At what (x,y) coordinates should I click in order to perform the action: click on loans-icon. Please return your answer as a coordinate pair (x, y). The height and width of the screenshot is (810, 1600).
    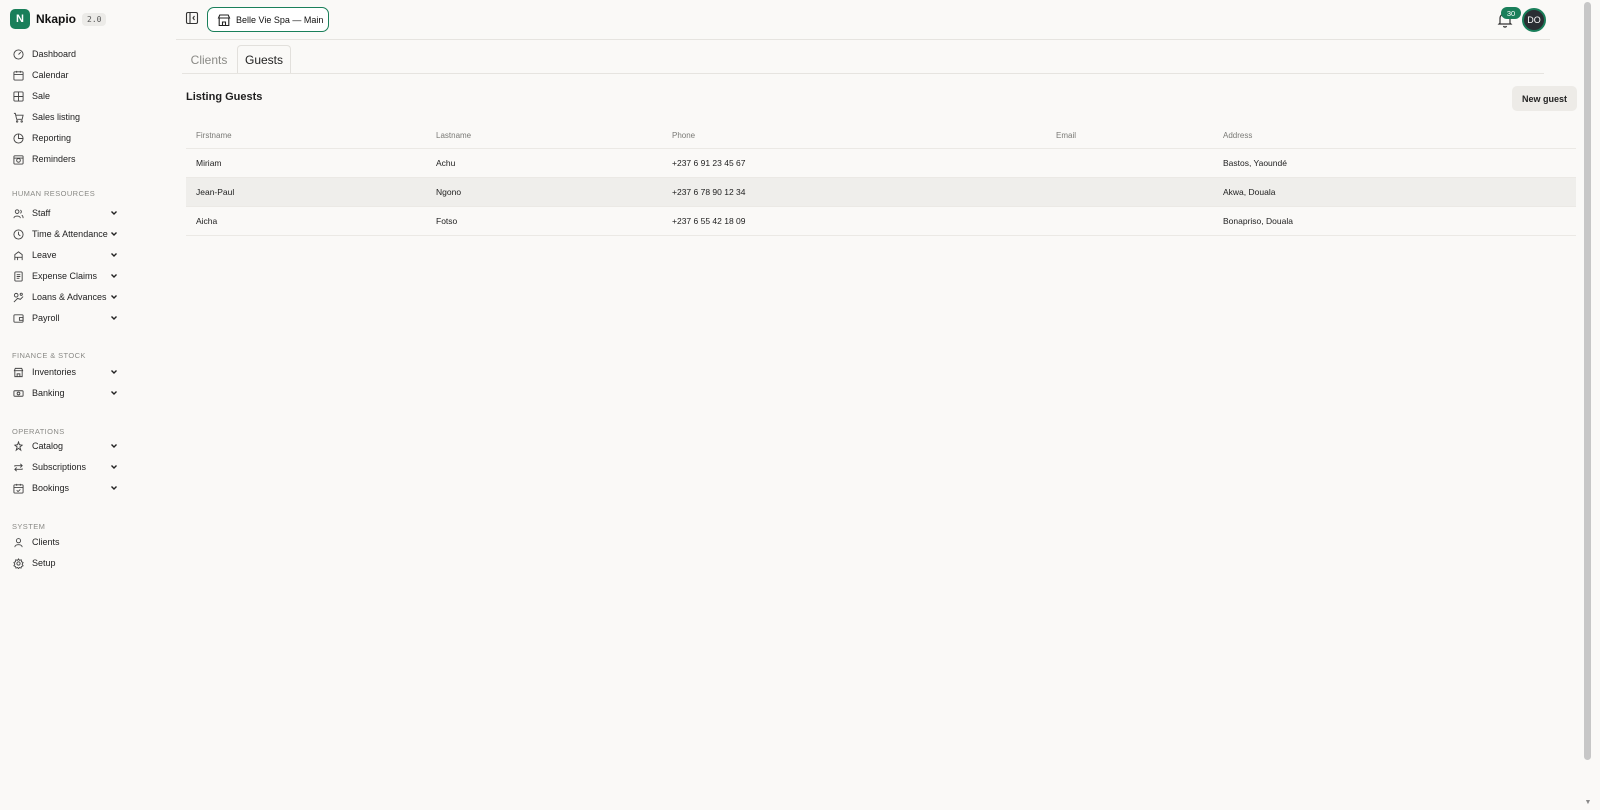
    Looking at the image, I should click on (18, 297).